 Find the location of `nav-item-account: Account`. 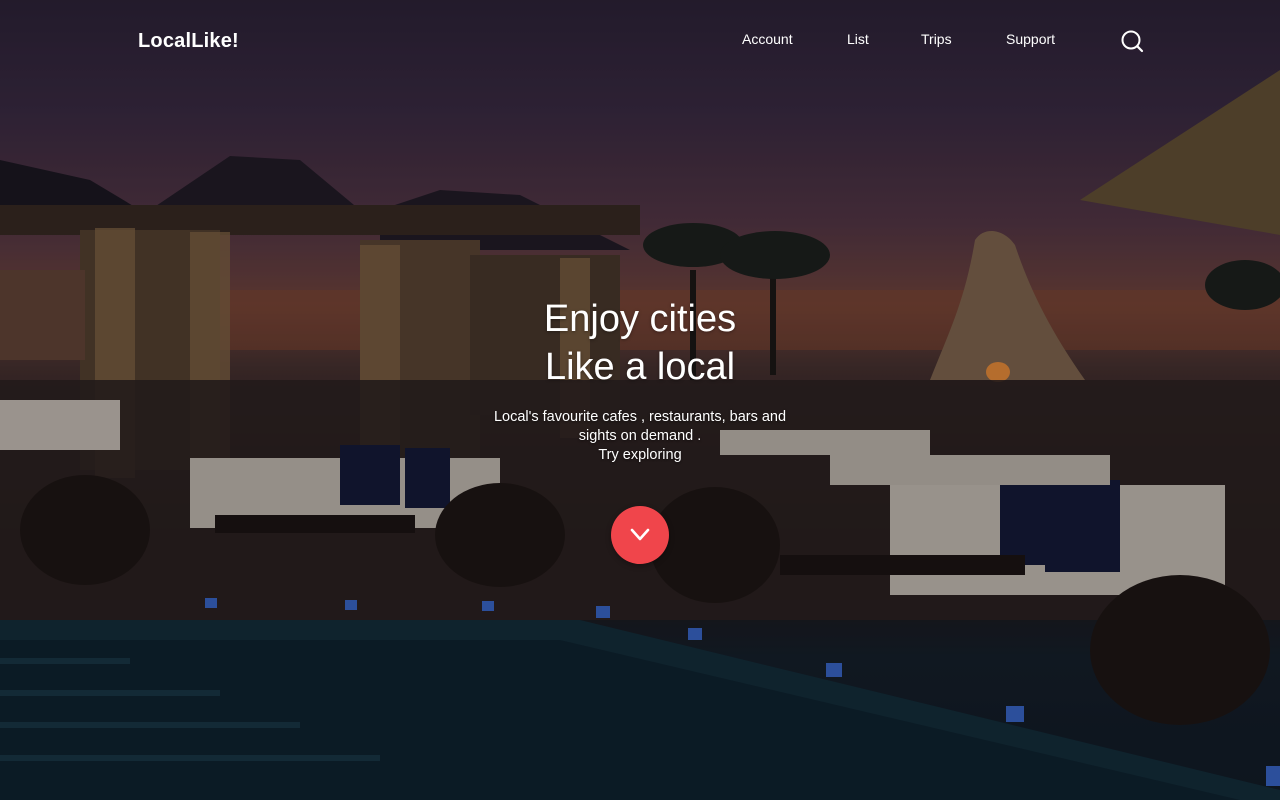

nav-item-account: Account is located at coordinates (767, 39).